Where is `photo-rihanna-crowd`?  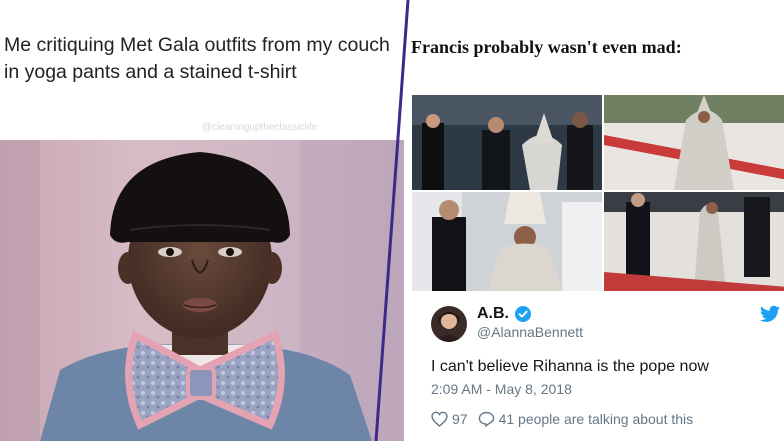
photo-rihanna-crowd is located at coordinates (694, 241).